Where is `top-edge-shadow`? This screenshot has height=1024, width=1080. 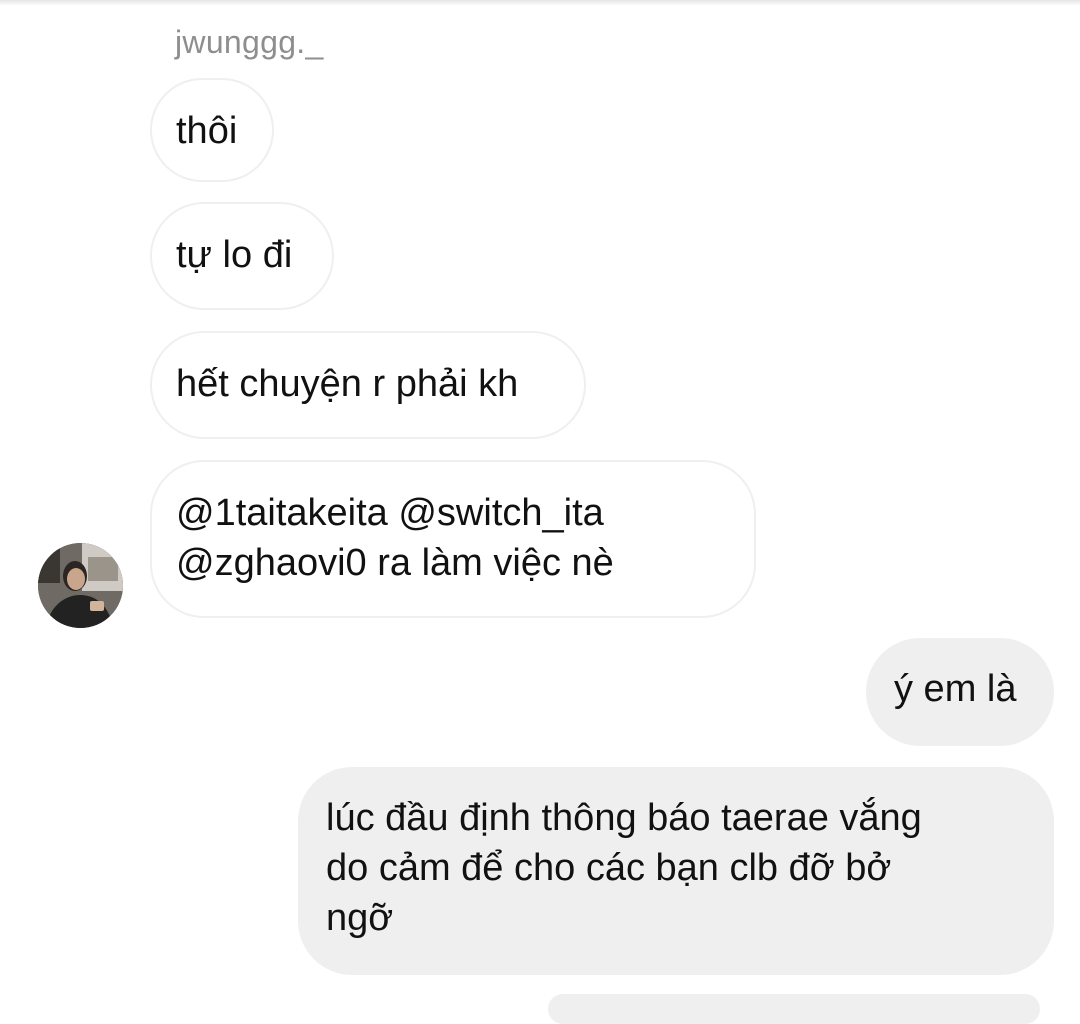
top-edge-shadow is located at coordinates (540, 3).